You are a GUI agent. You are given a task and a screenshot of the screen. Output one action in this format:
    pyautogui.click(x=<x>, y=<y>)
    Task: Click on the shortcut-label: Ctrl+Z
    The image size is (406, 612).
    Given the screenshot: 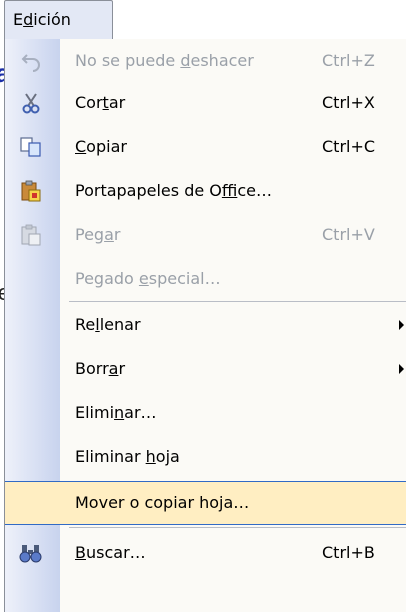 What is the action you would take?
    pyautogui.click(x=348, y=60)
    